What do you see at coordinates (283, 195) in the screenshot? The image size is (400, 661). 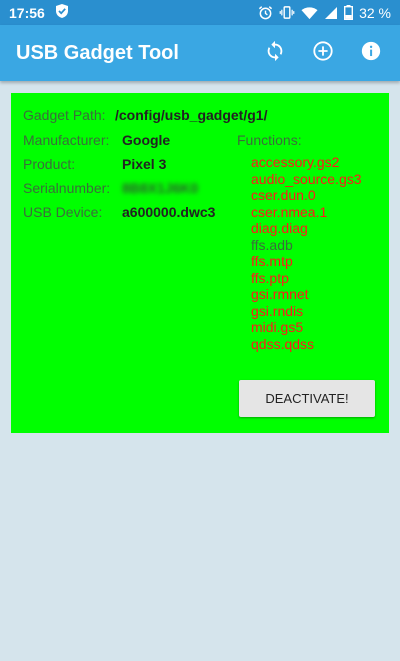 I see `function-item: cser.dun.0` at bounding box center [283, 195].